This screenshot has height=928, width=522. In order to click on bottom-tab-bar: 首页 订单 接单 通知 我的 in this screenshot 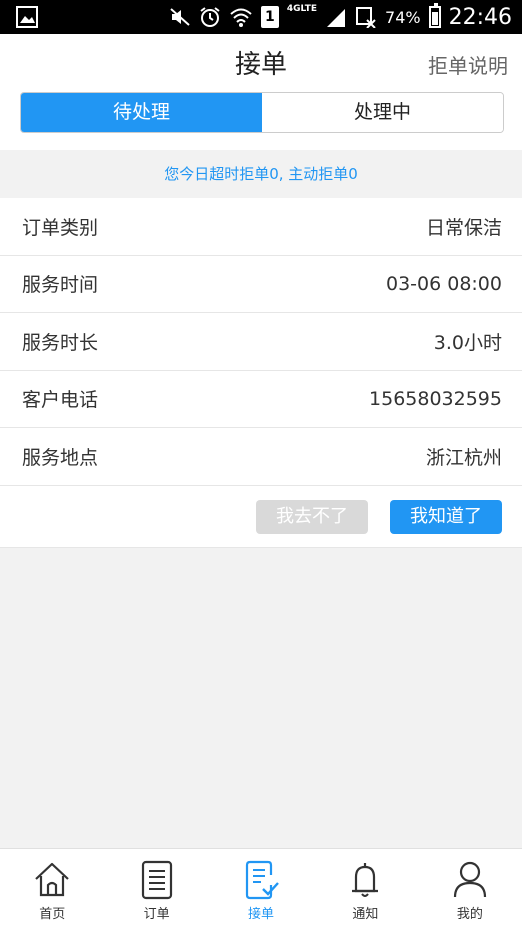, I will do `click(261, 888)`.